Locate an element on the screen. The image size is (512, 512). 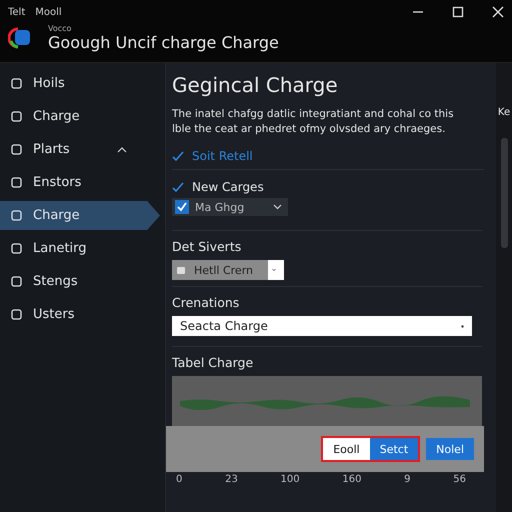
axis-label: 9 is located at coordinates (407, 479).